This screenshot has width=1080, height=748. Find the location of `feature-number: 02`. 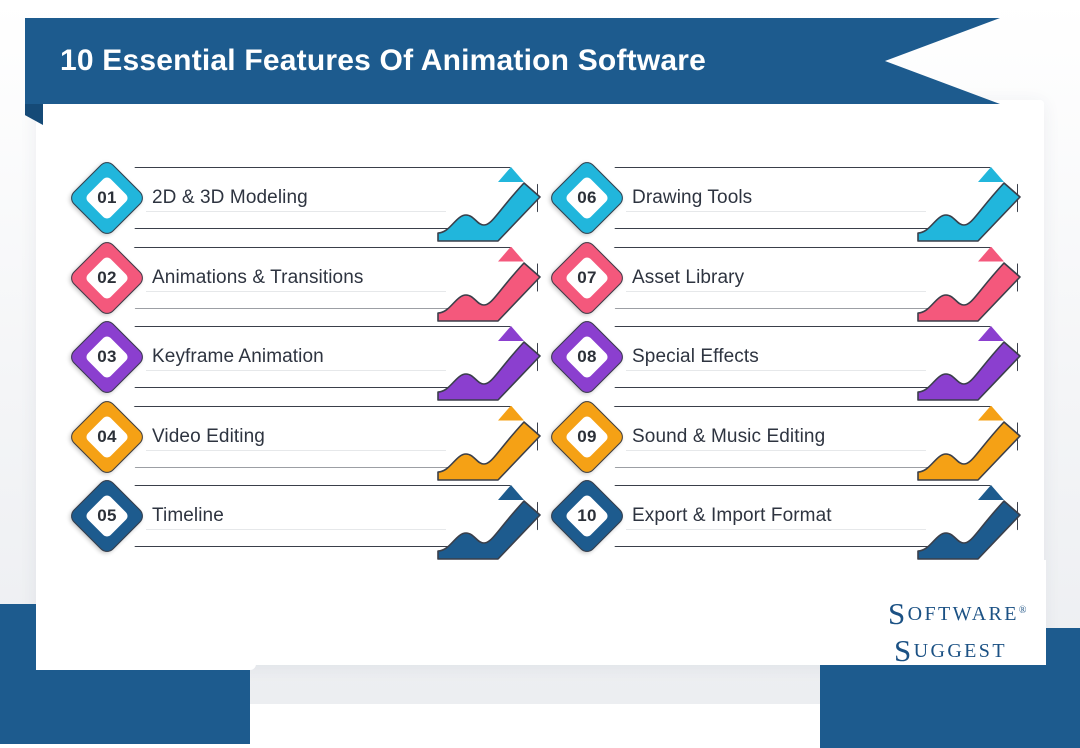

feature-number: 02 is located at coordinates (107, 277).